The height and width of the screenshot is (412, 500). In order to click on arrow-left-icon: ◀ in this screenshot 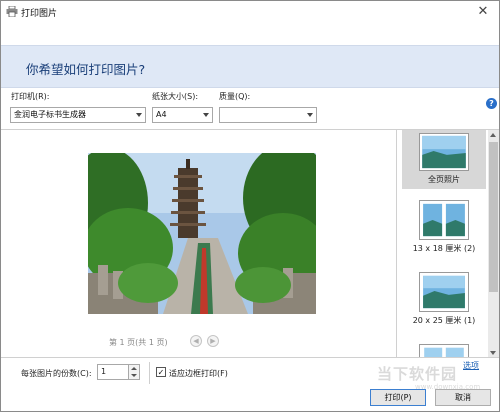, I will do `click(196, 341)`.